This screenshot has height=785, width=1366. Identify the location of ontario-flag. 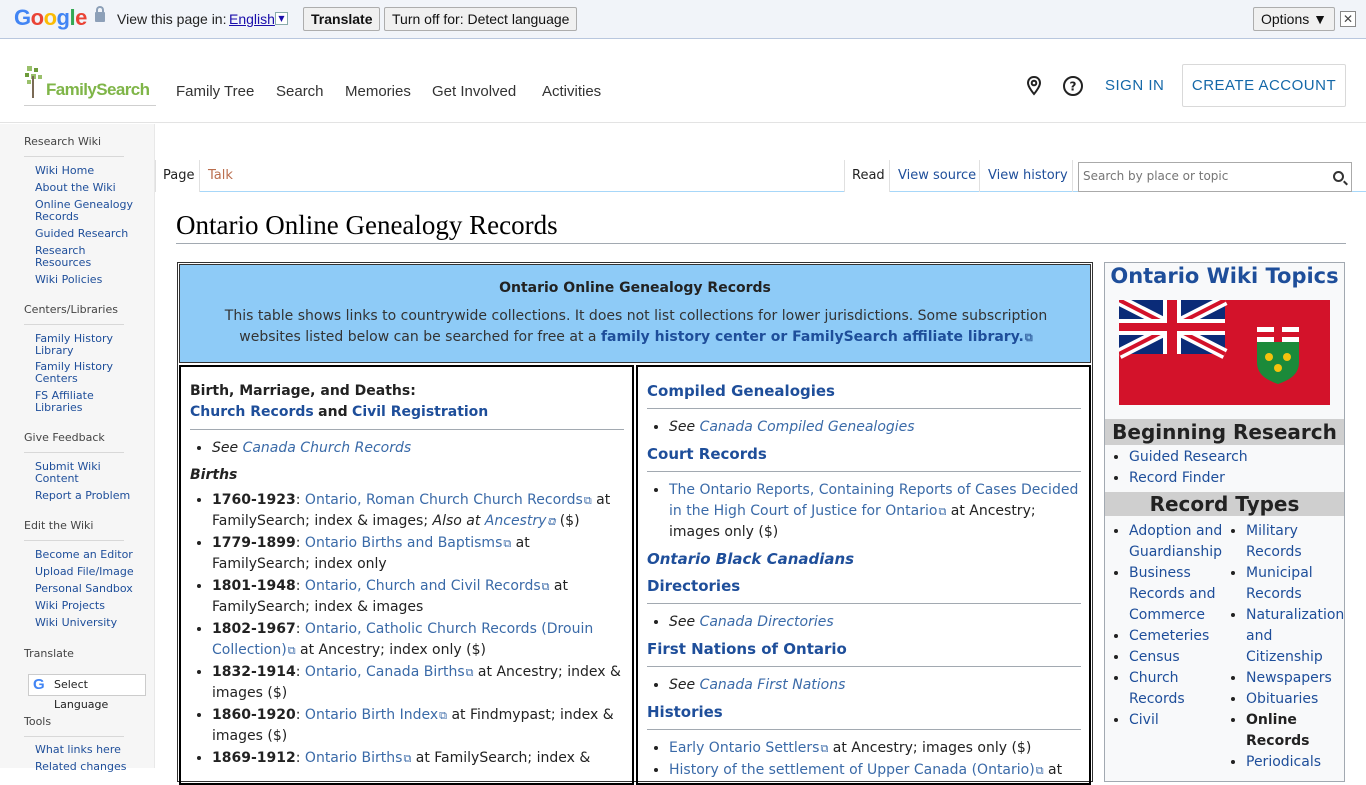
(1224, 352).